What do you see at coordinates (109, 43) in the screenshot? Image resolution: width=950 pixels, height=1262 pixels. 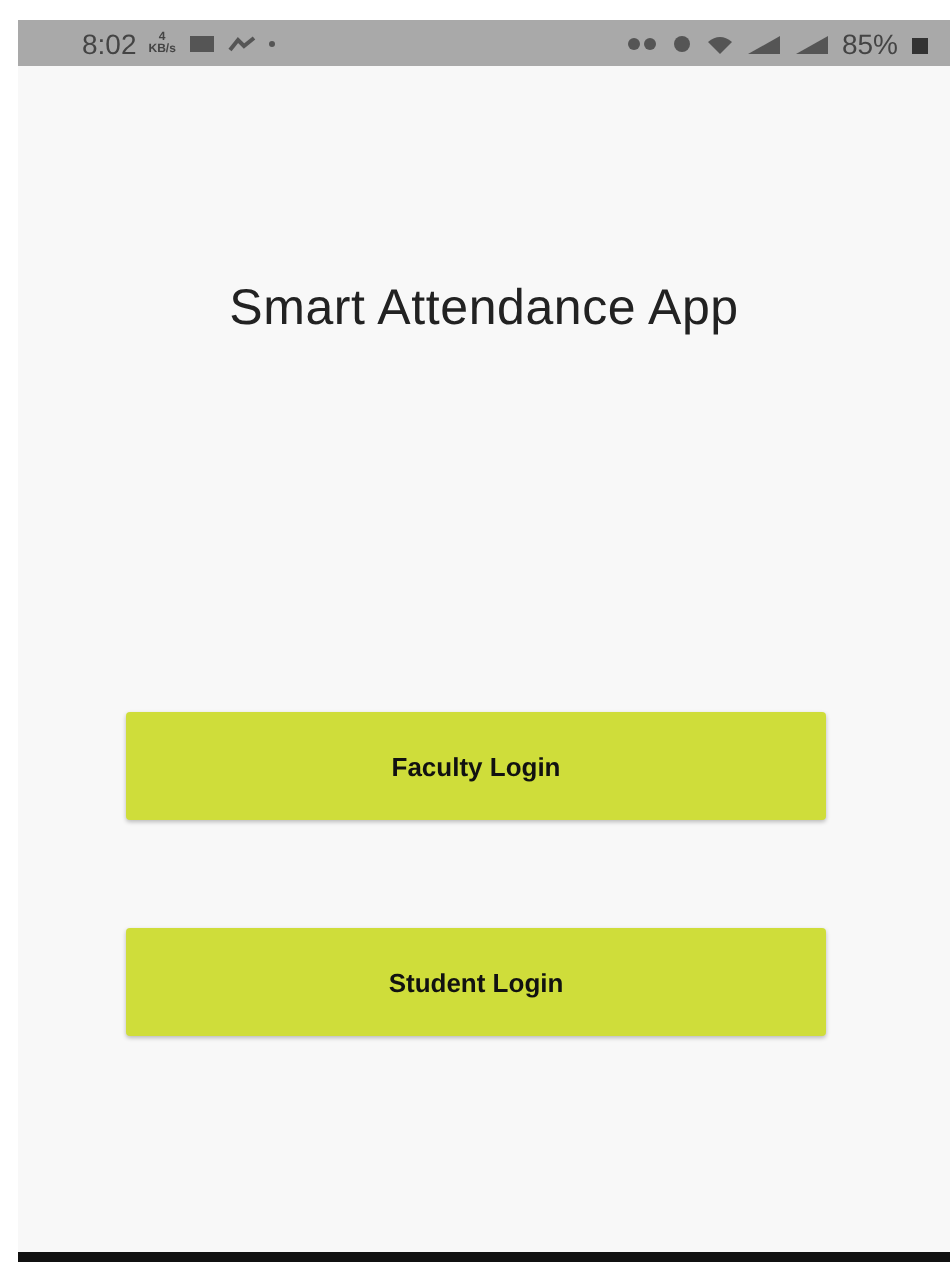 I see `status-time: 8:02` at bounding box center [109, 43].